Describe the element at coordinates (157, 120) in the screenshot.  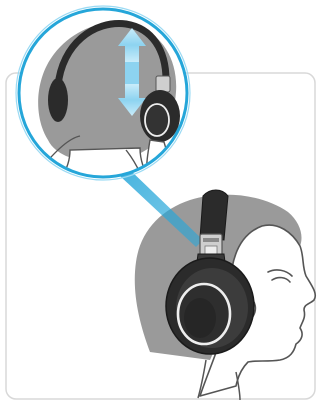
I see `inset-right-earcup-ring` at that location.